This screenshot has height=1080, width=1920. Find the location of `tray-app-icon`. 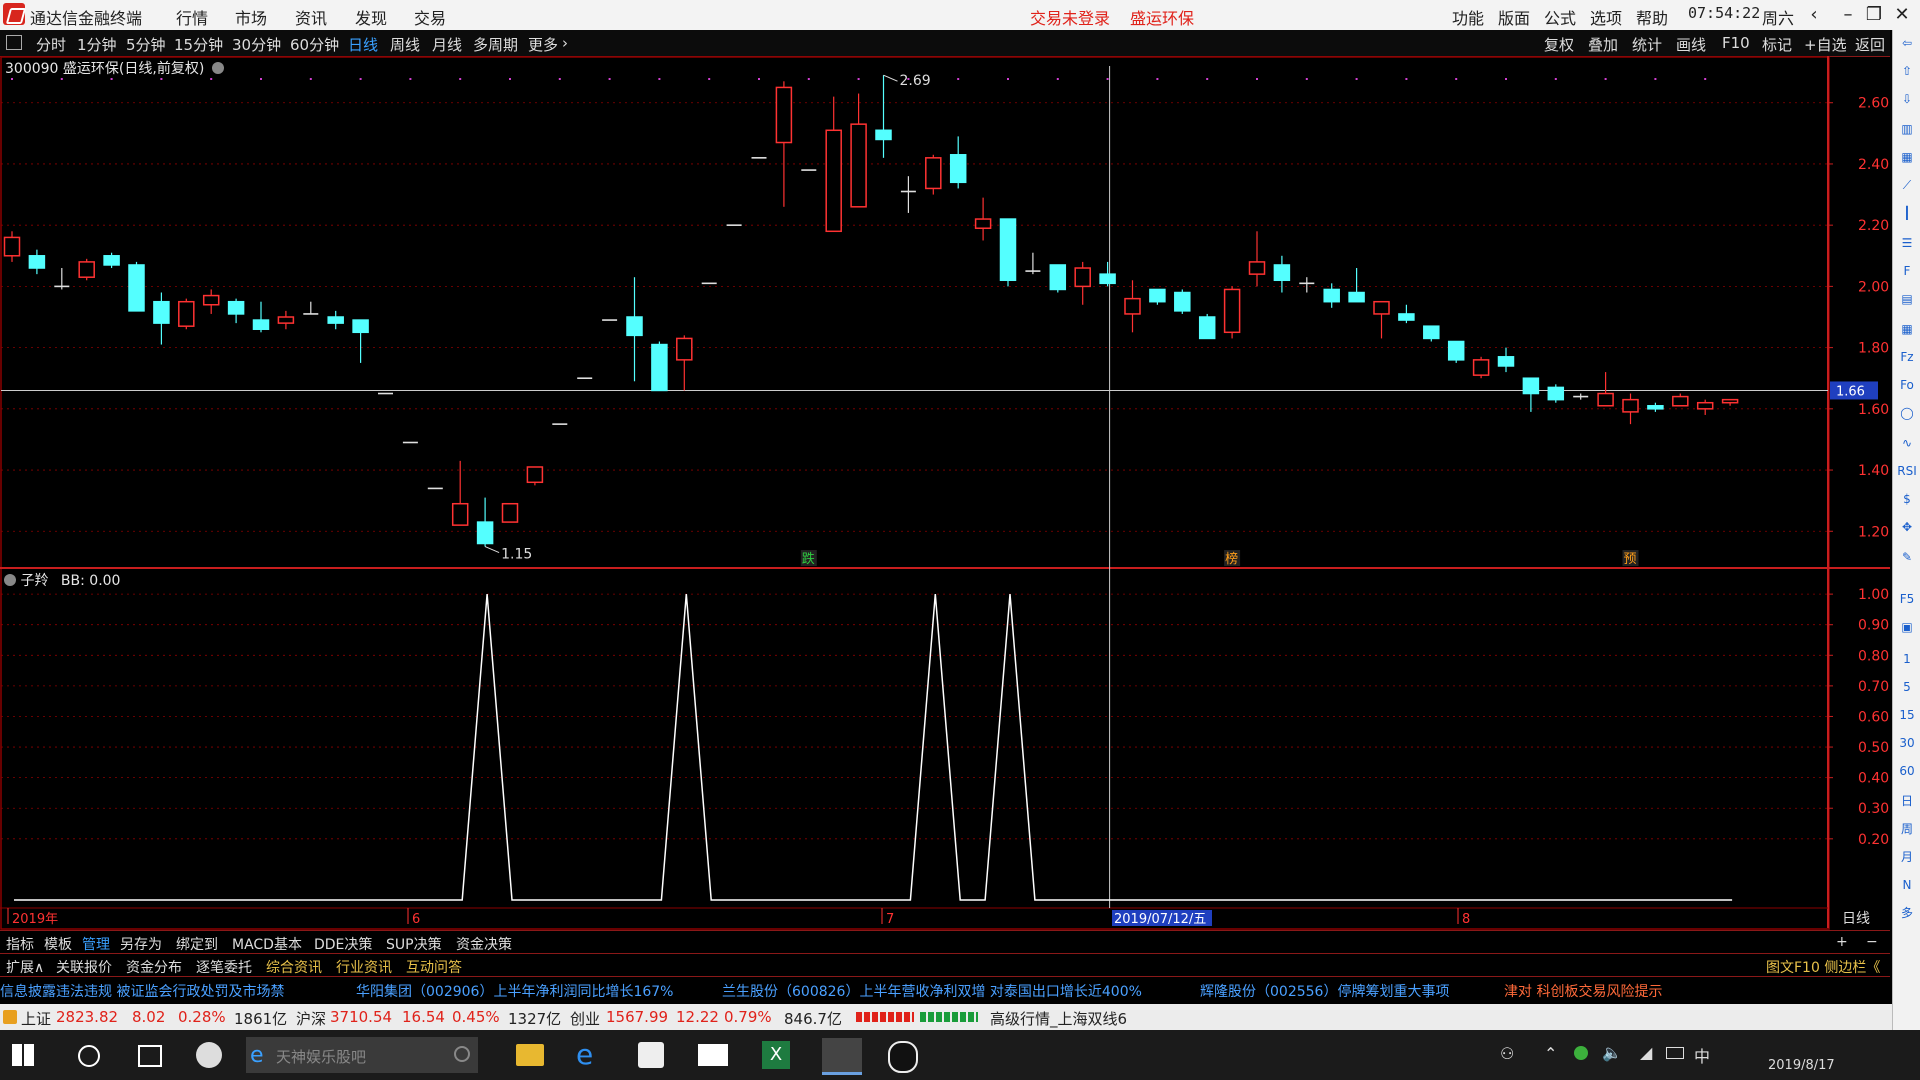

tray-app-icon is located at coordinates (1581, 1053).